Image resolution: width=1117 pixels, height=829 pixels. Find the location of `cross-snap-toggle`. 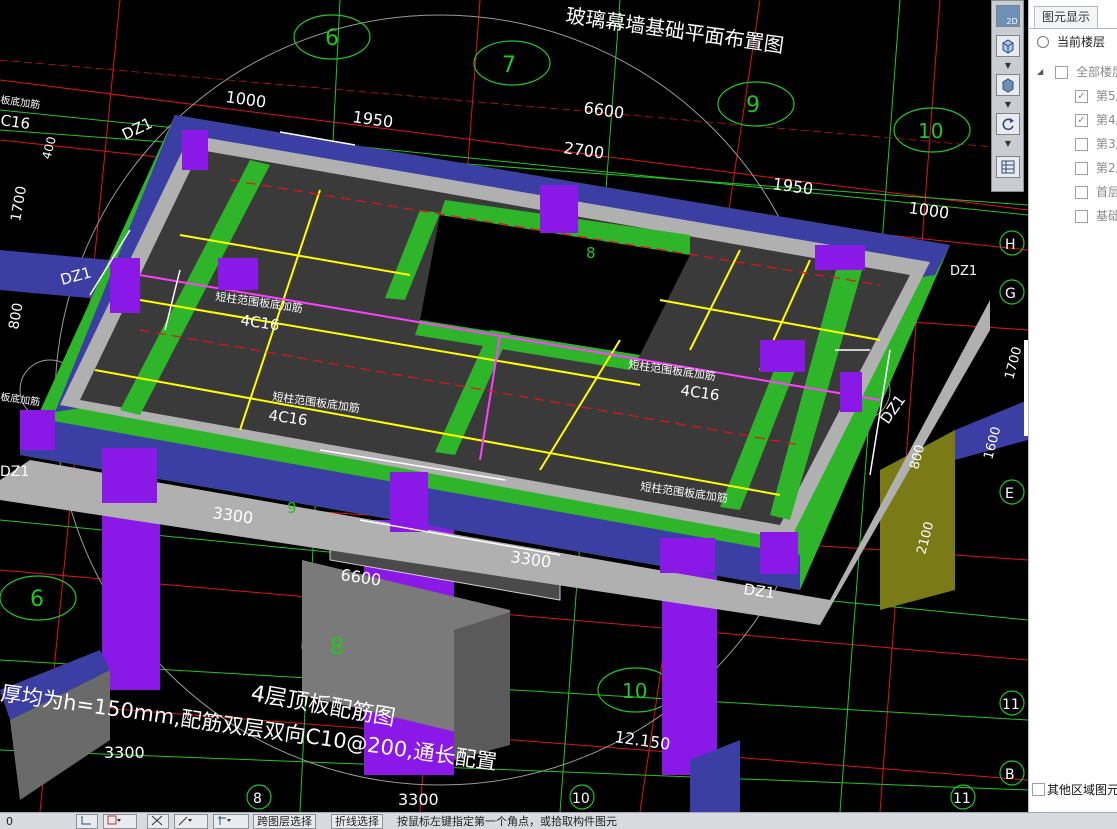

cross-snap-toggle is located at coordinates (158, 821).